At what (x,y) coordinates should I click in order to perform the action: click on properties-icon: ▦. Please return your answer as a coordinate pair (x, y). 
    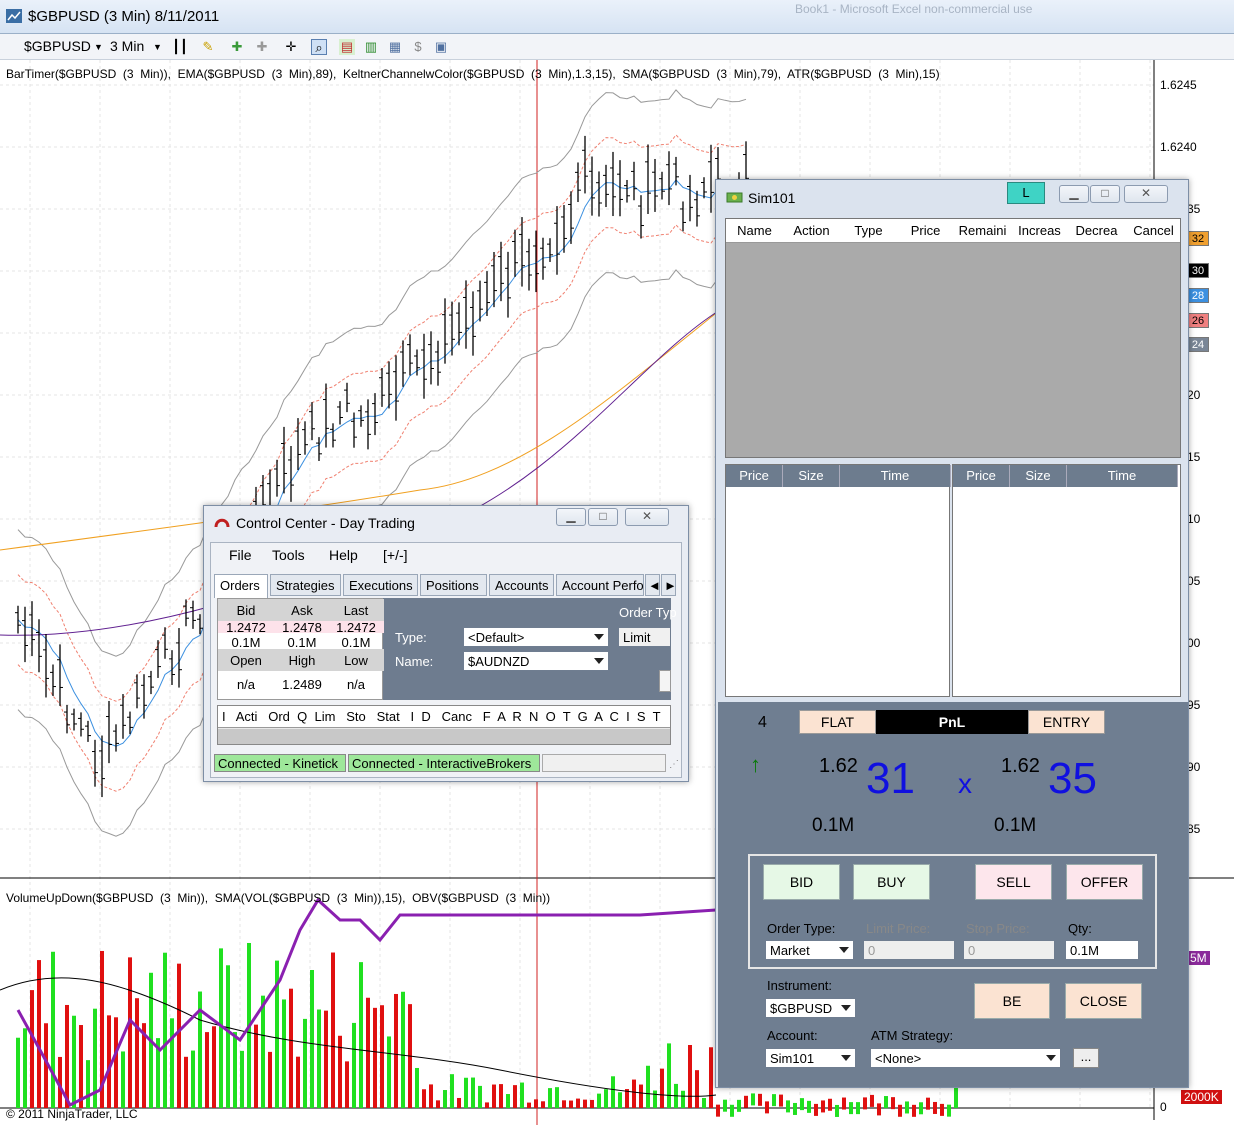
    Looking at the image, I should click on (395, 47).